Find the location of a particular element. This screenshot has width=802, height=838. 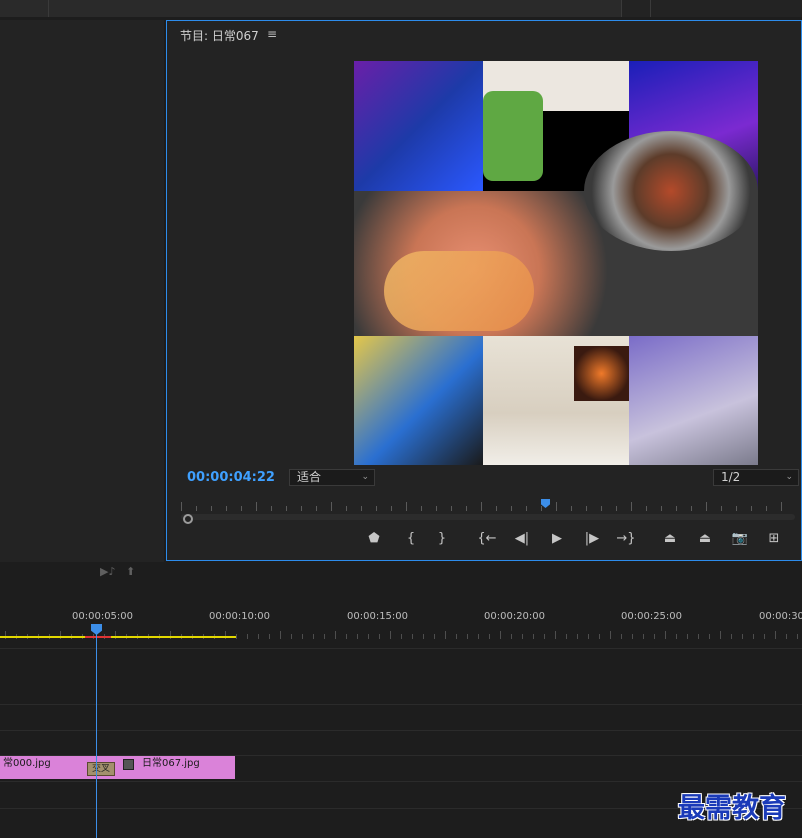

zoom-scrollbar is located at coordinates (488, 517).